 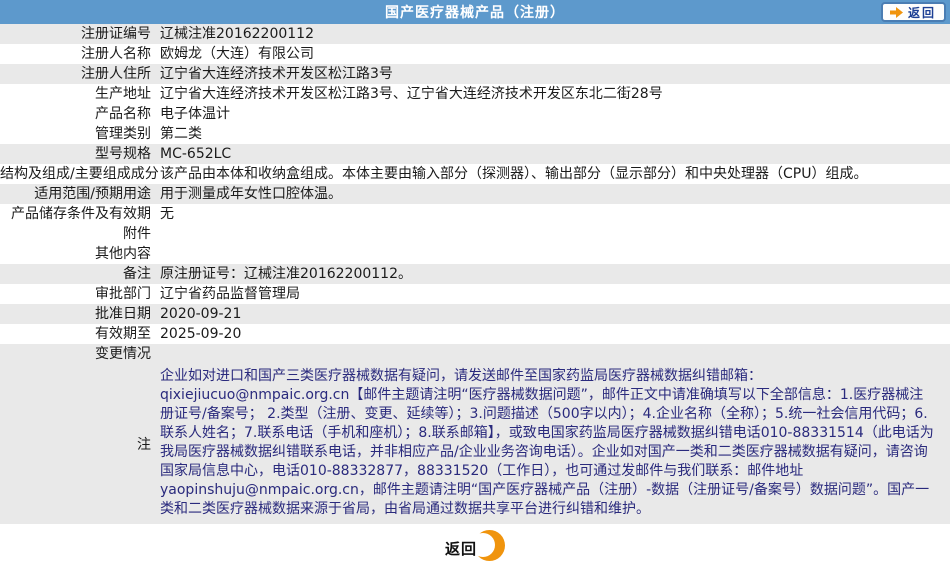 What do you see at coordinates (201, 314) in the screenshot?
I see `row-value: 2020-09-21` at bounding box center [201, 314].